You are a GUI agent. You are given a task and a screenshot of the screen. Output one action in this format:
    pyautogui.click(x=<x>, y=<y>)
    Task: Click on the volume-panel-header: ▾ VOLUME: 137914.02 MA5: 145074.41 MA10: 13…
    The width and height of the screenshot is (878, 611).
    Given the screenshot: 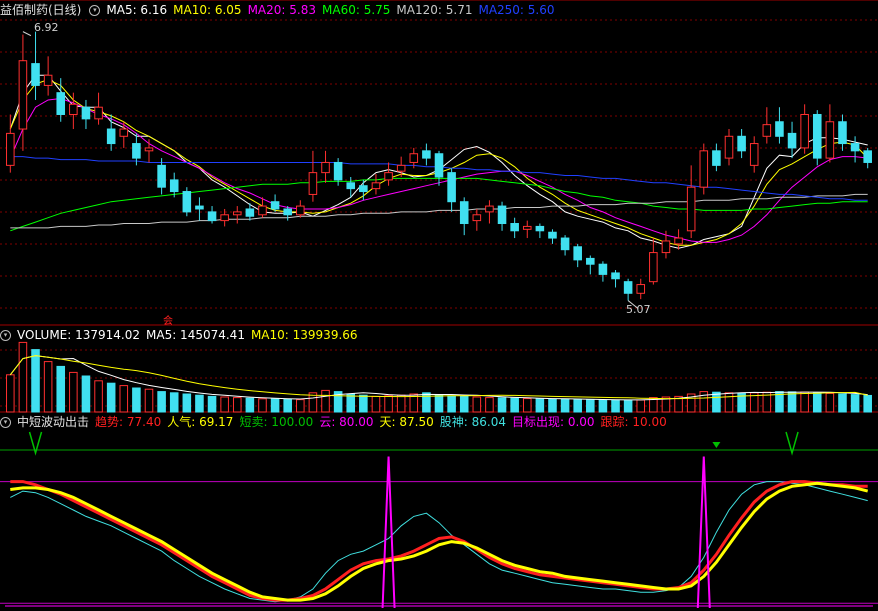 What is the action you would take?
    pyautogui.click(x=185, y=335)
    